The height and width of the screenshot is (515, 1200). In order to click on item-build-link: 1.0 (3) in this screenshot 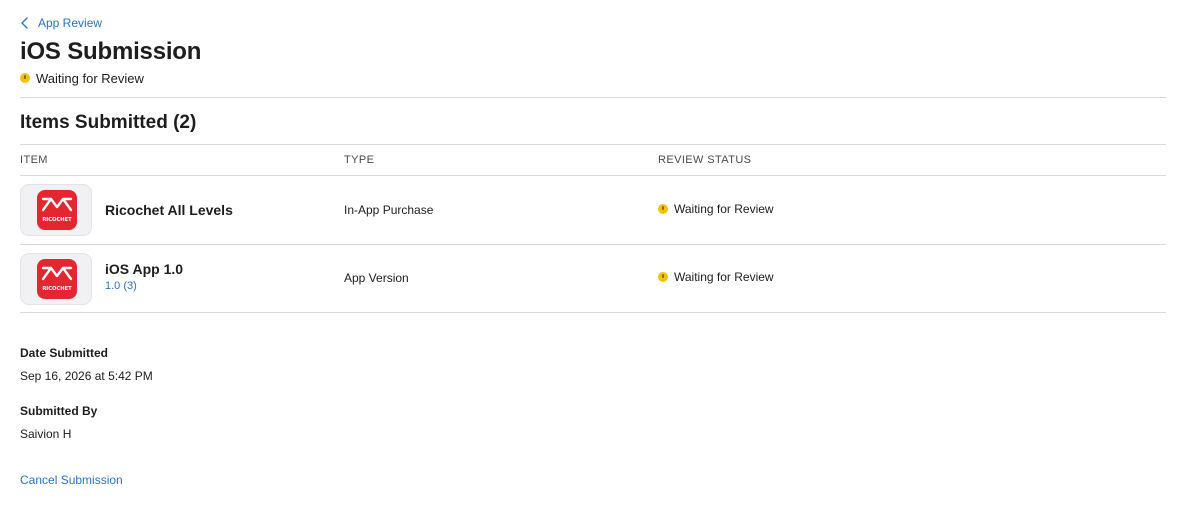, I will do `click(121, 286)`.